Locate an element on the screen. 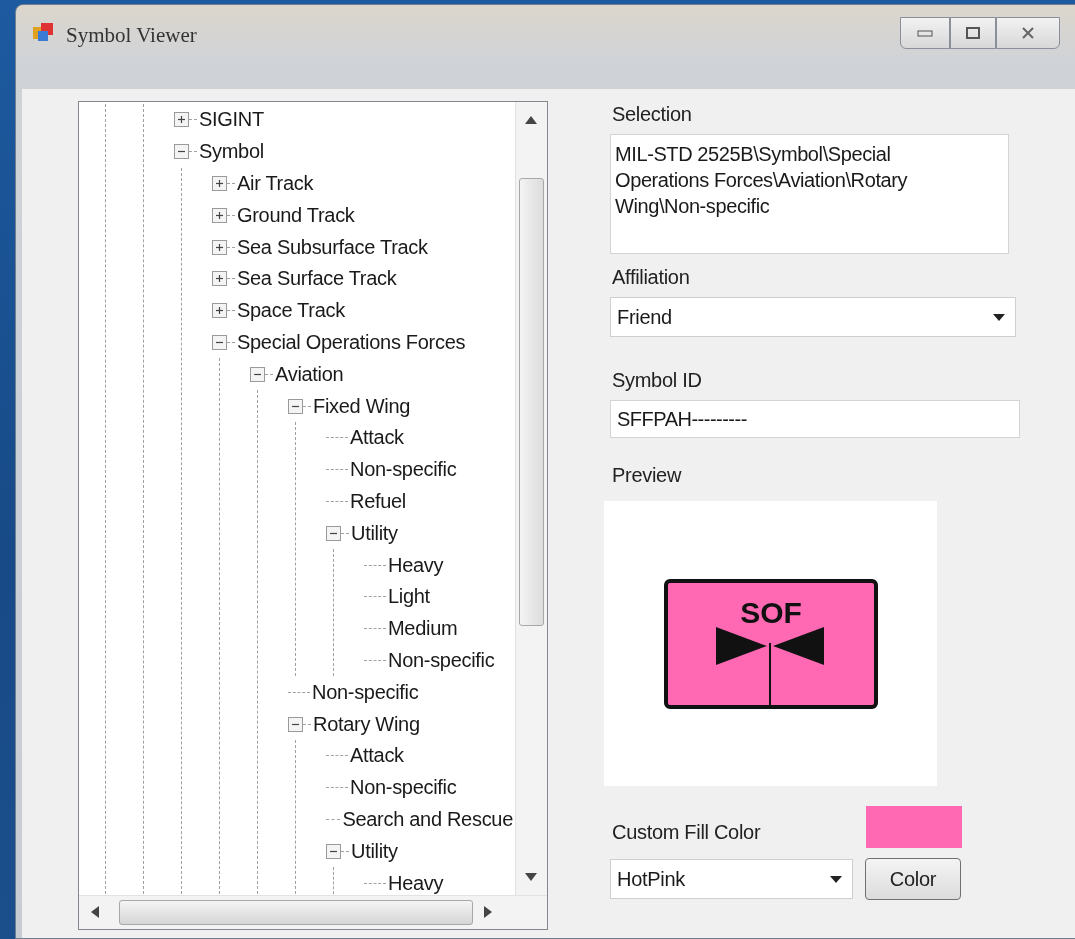 Image resolution: width=1075 pixels, height=939 pixels. field-label: Affiliation is located at coordinates (651, 277).